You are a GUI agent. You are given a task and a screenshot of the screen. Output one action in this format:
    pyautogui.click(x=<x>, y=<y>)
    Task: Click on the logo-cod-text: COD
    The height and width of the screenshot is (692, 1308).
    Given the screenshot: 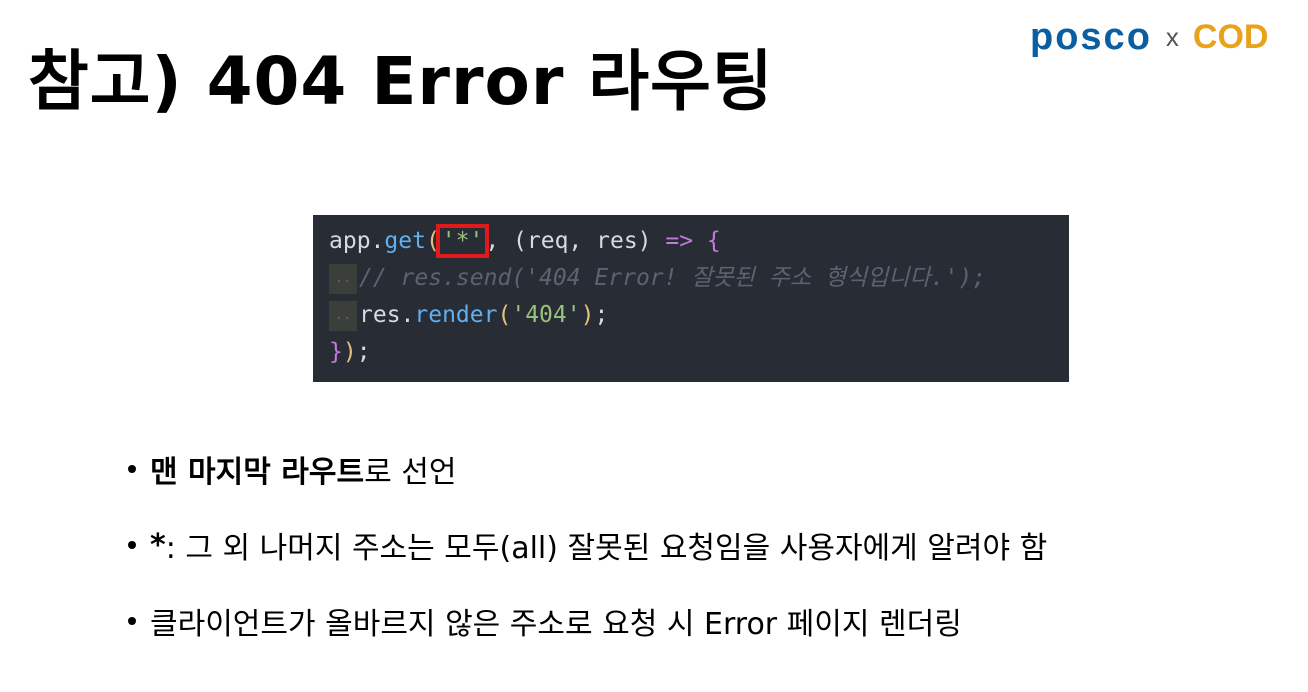 What is the action you would take?
    pyautogui.click(x=1230, y=37)
    